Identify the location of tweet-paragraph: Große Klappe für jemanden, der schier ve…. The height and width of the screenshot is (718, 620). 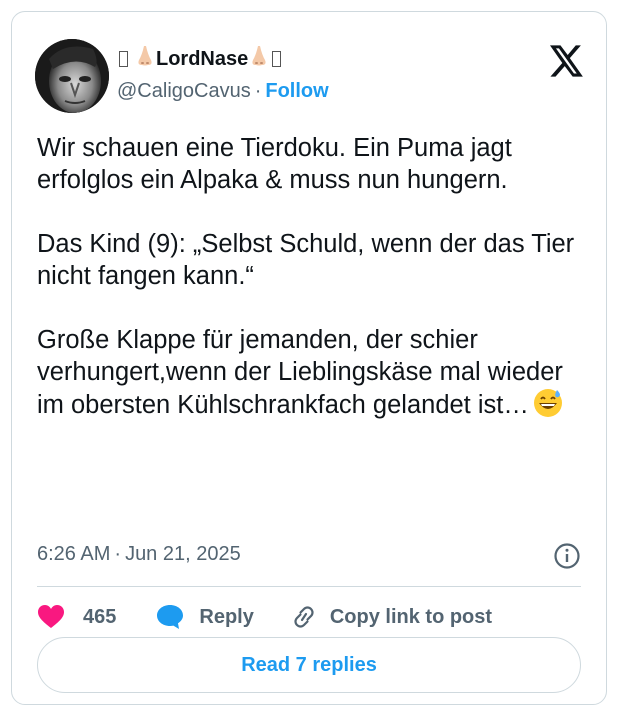
(312, 375).